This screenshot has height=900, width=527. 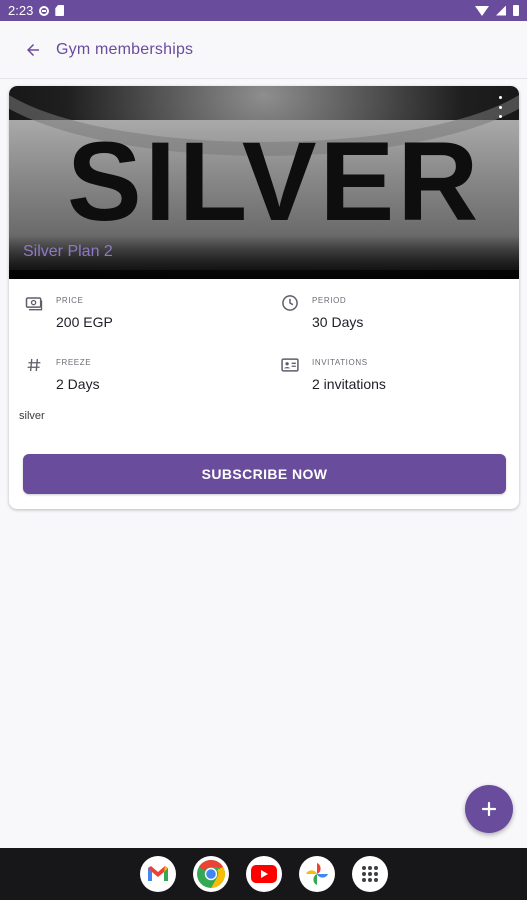 What do you see at coordinates (369, 874) in the screenshot?
I see `app-drawer-icon` at bounding box center [369, 874].